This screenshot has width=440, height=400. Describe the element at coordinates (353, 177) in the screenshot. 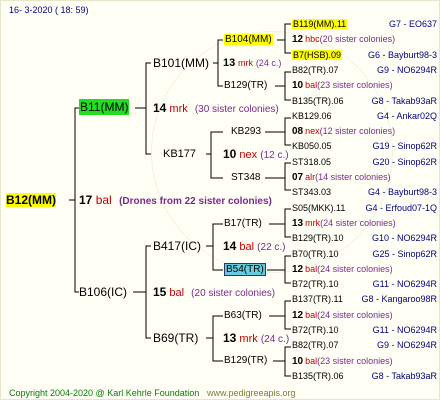

I see `gen4-note: (14 sister colonies)` at that location.